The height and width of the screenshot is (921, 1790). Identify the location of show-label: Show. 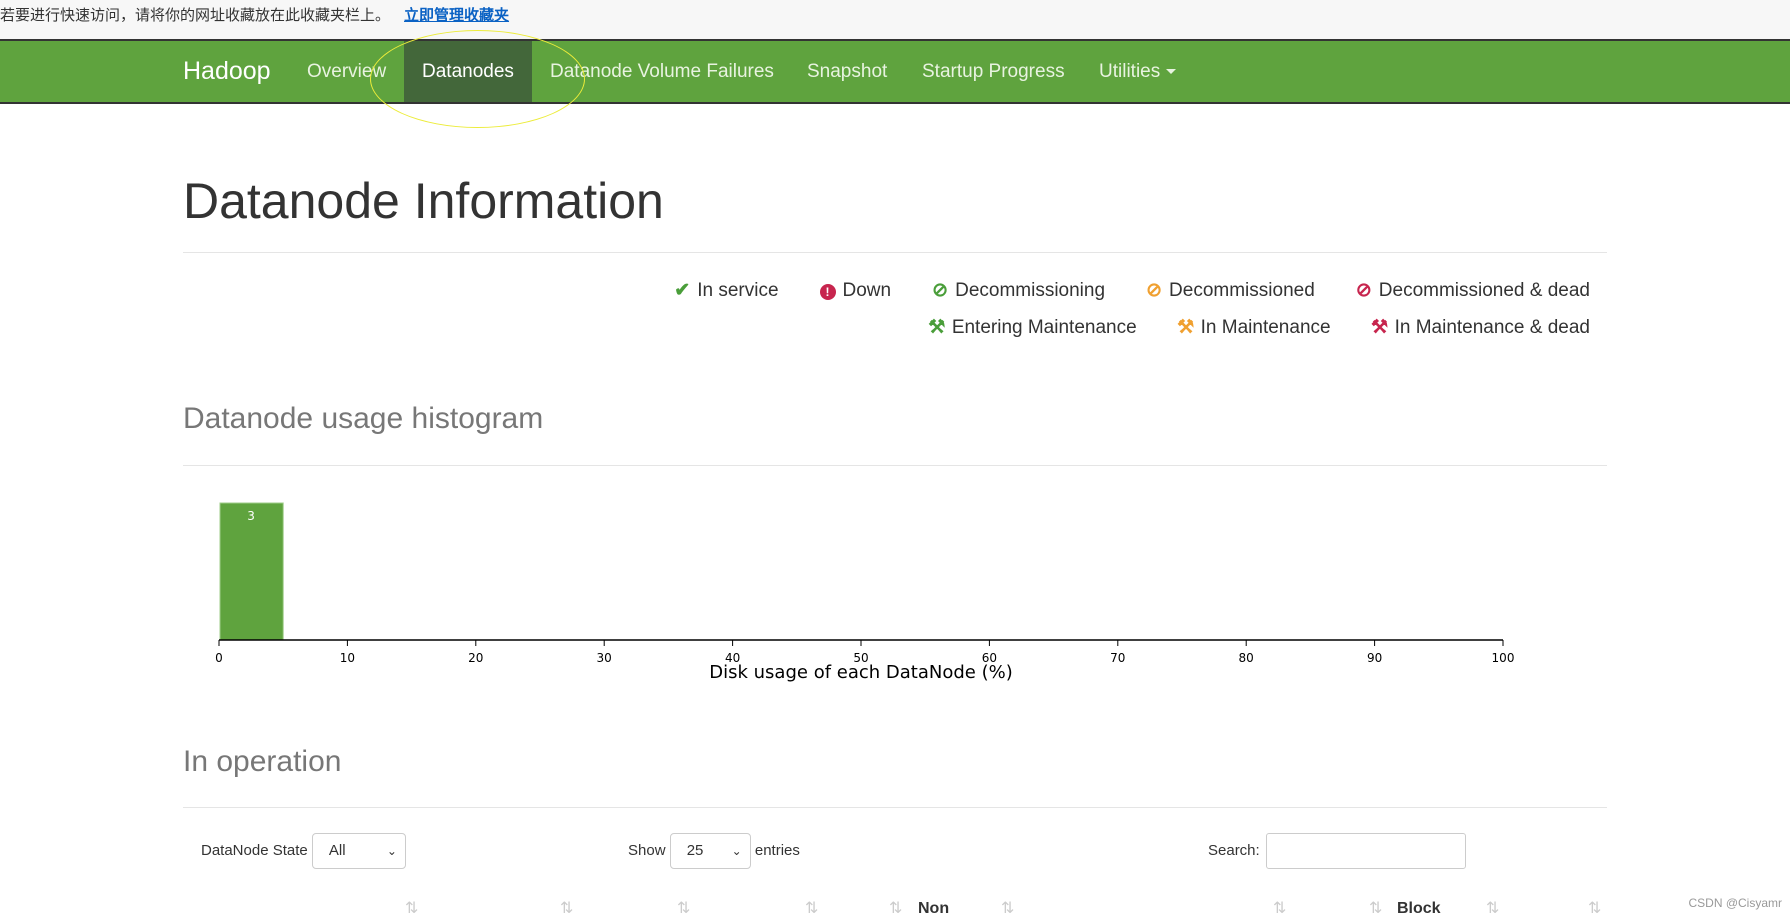
(647, 850).